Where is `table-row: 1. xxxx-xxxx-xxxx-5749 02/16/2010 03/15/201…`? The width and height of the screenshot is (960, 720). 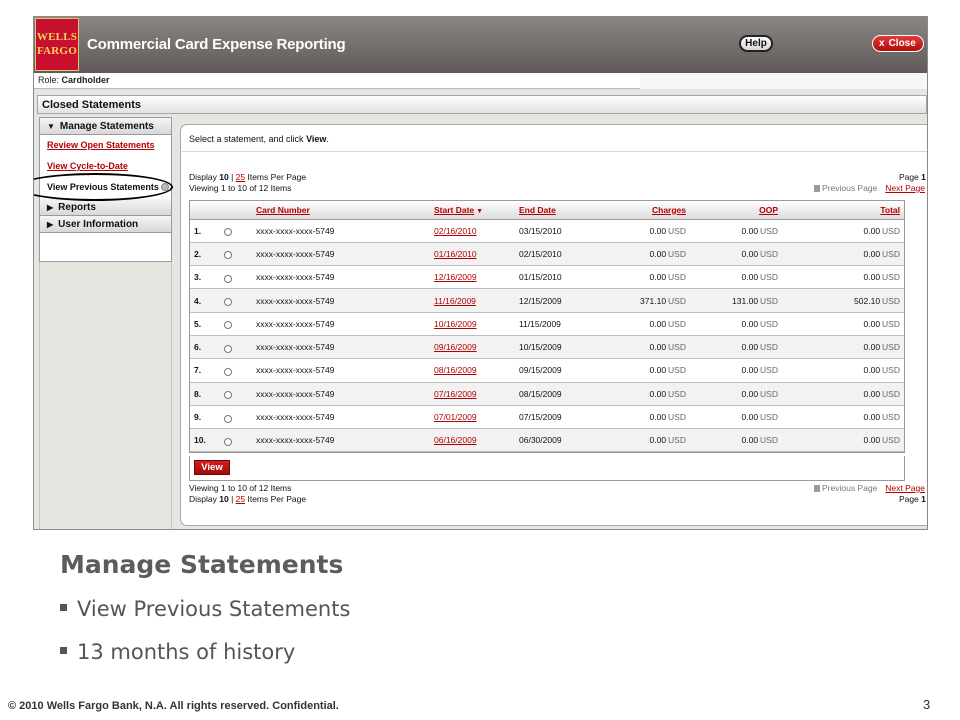 table-row: 1. xxxx-xxxx-xxxx-5749 02/16/2010 03/15/201… is located at coordinates (547, 231).